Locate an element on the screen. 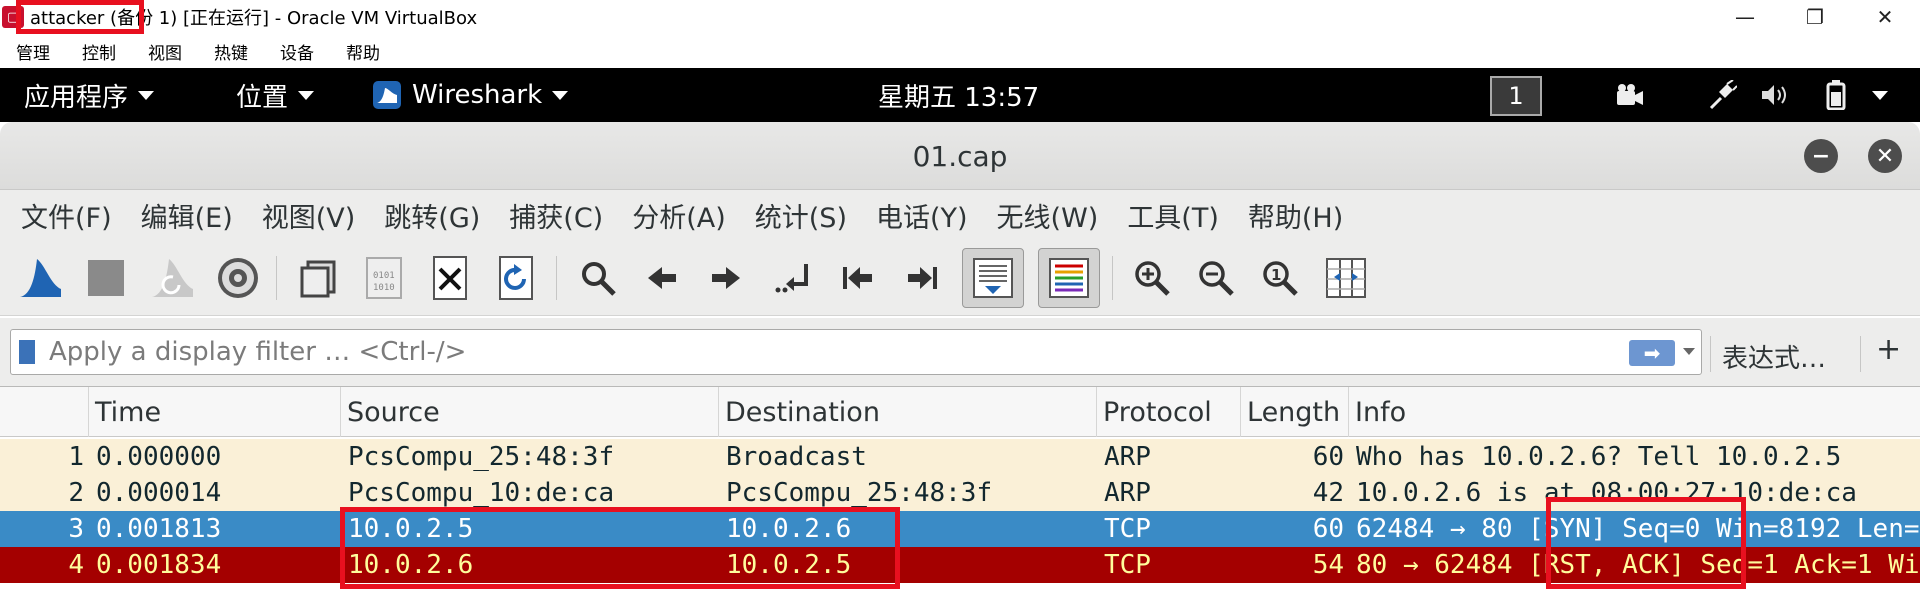 This screenshot has width=1920, height=611. menu-wireless: 无线(W) is located at coordinates (1048, 215).